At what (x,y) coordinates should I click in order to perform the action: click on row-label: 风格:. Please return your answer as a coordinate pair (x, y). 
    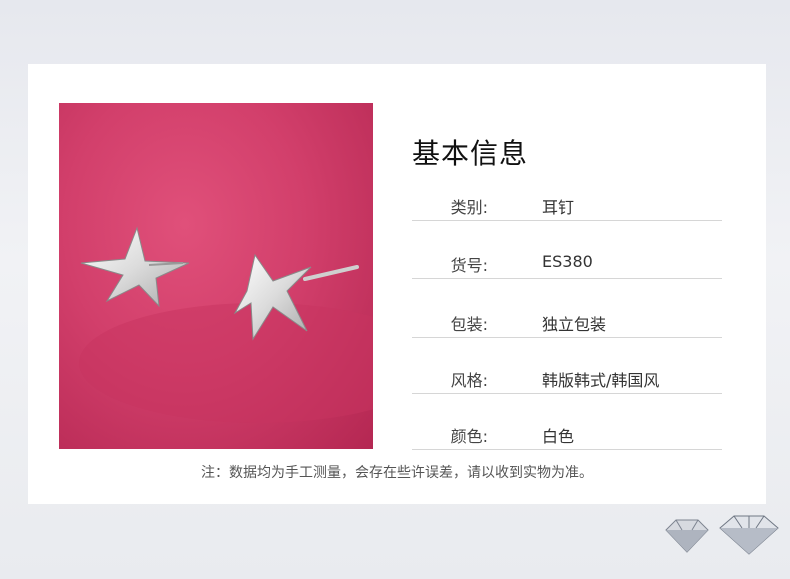
    Looking at the image, I should click on (469, 380).